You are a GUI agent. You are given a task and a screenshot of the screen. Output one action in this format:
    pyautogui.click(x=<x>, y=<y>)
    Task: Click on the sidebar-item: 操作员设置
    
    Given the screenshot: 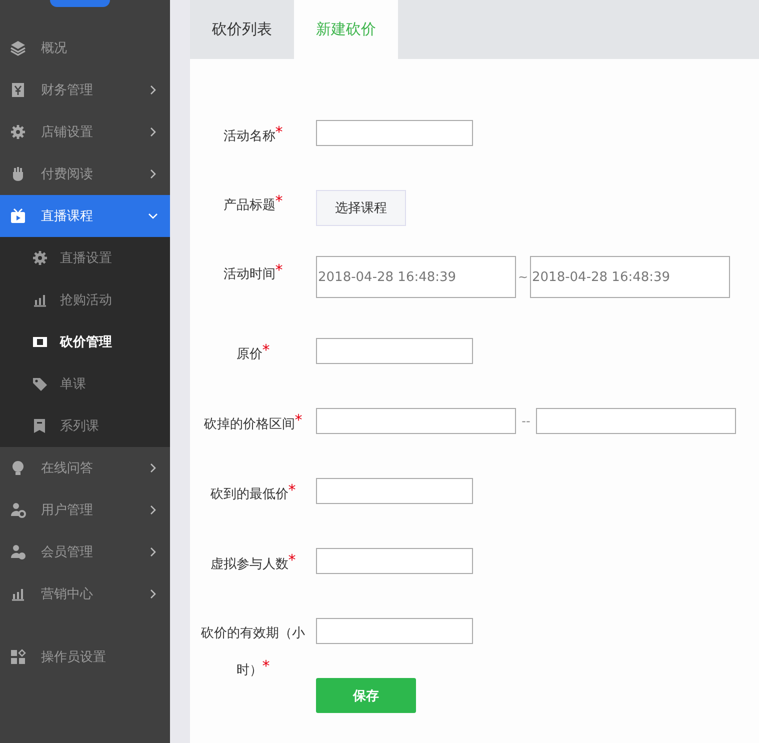 What is the action you would take?
    pyautogui.click(x=85, y=657)
    